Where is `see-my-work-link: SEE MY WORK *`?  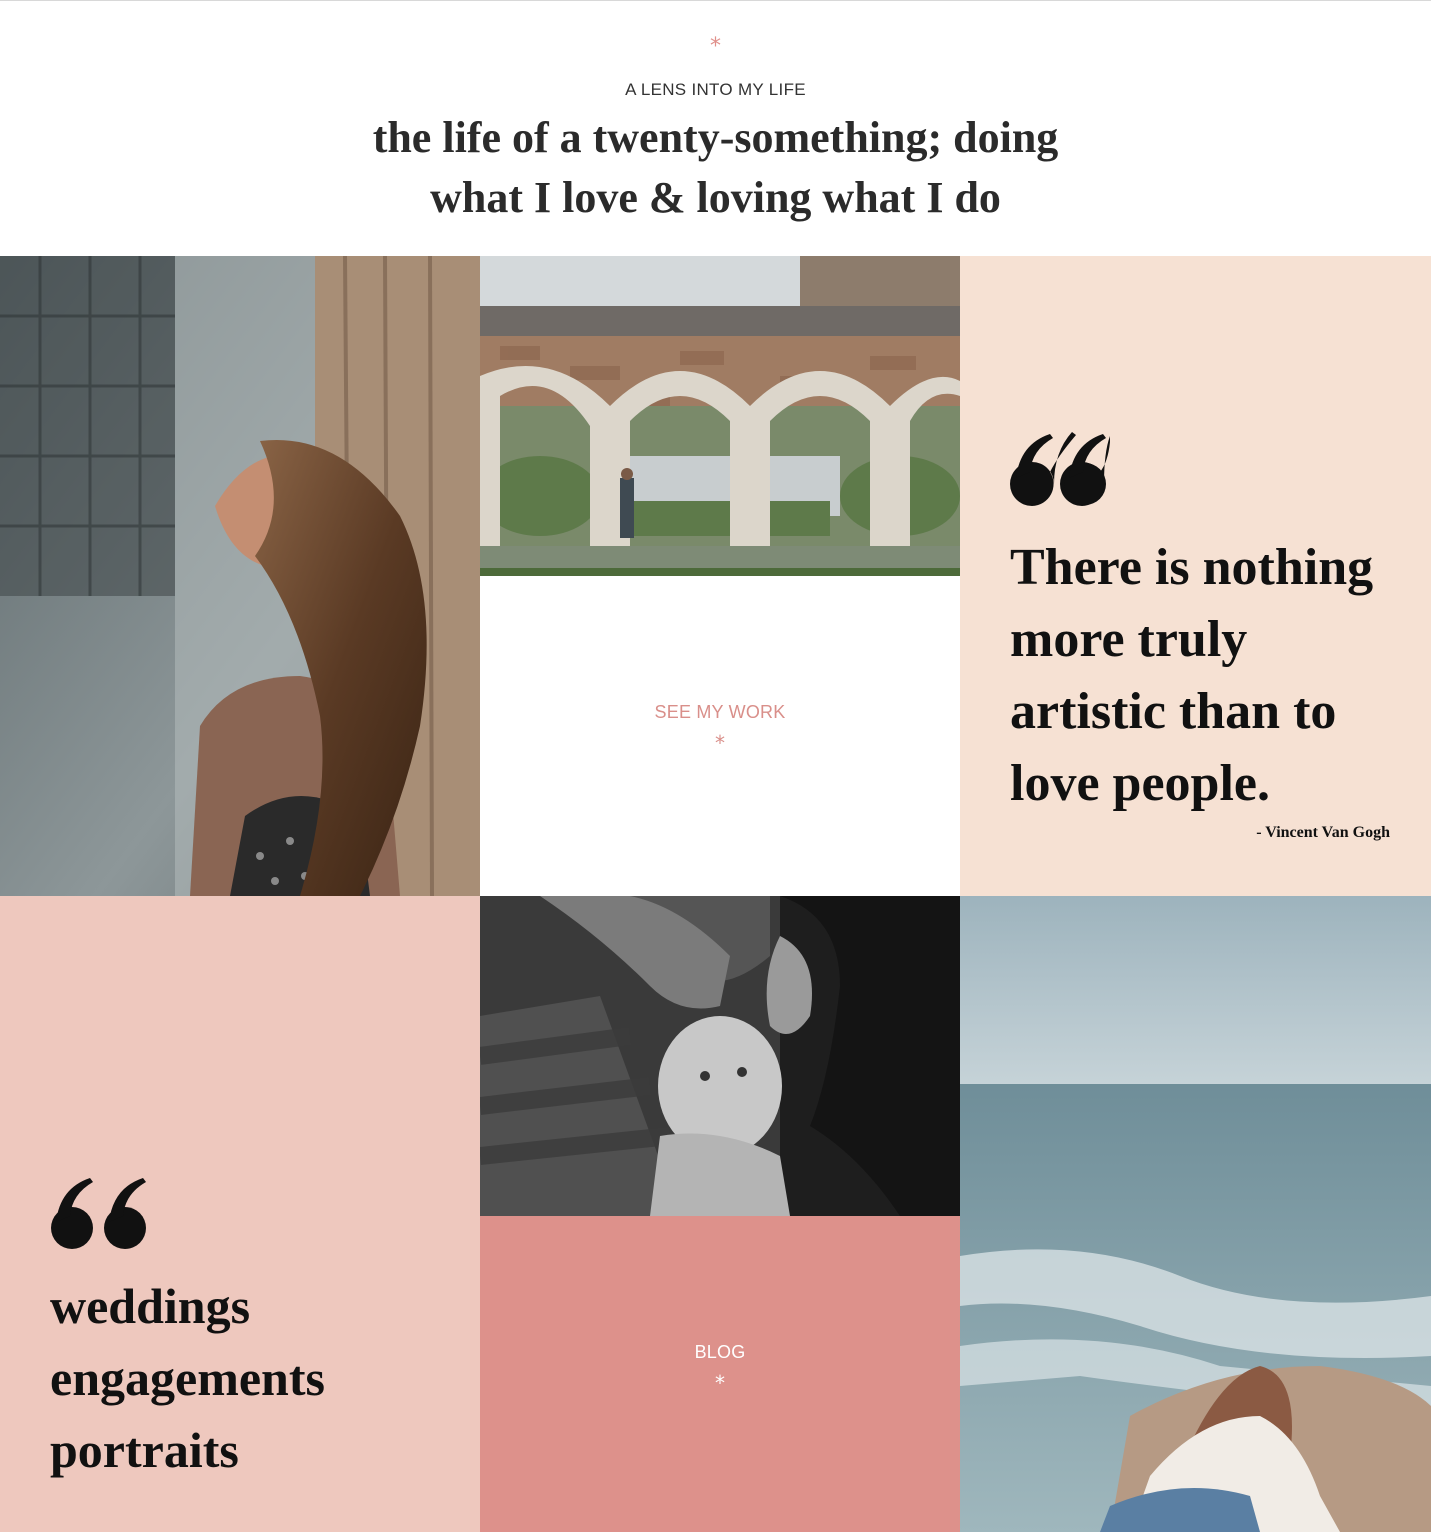
see-my-work-link: SEE MY WORK * is located at coordinates (720, 727).